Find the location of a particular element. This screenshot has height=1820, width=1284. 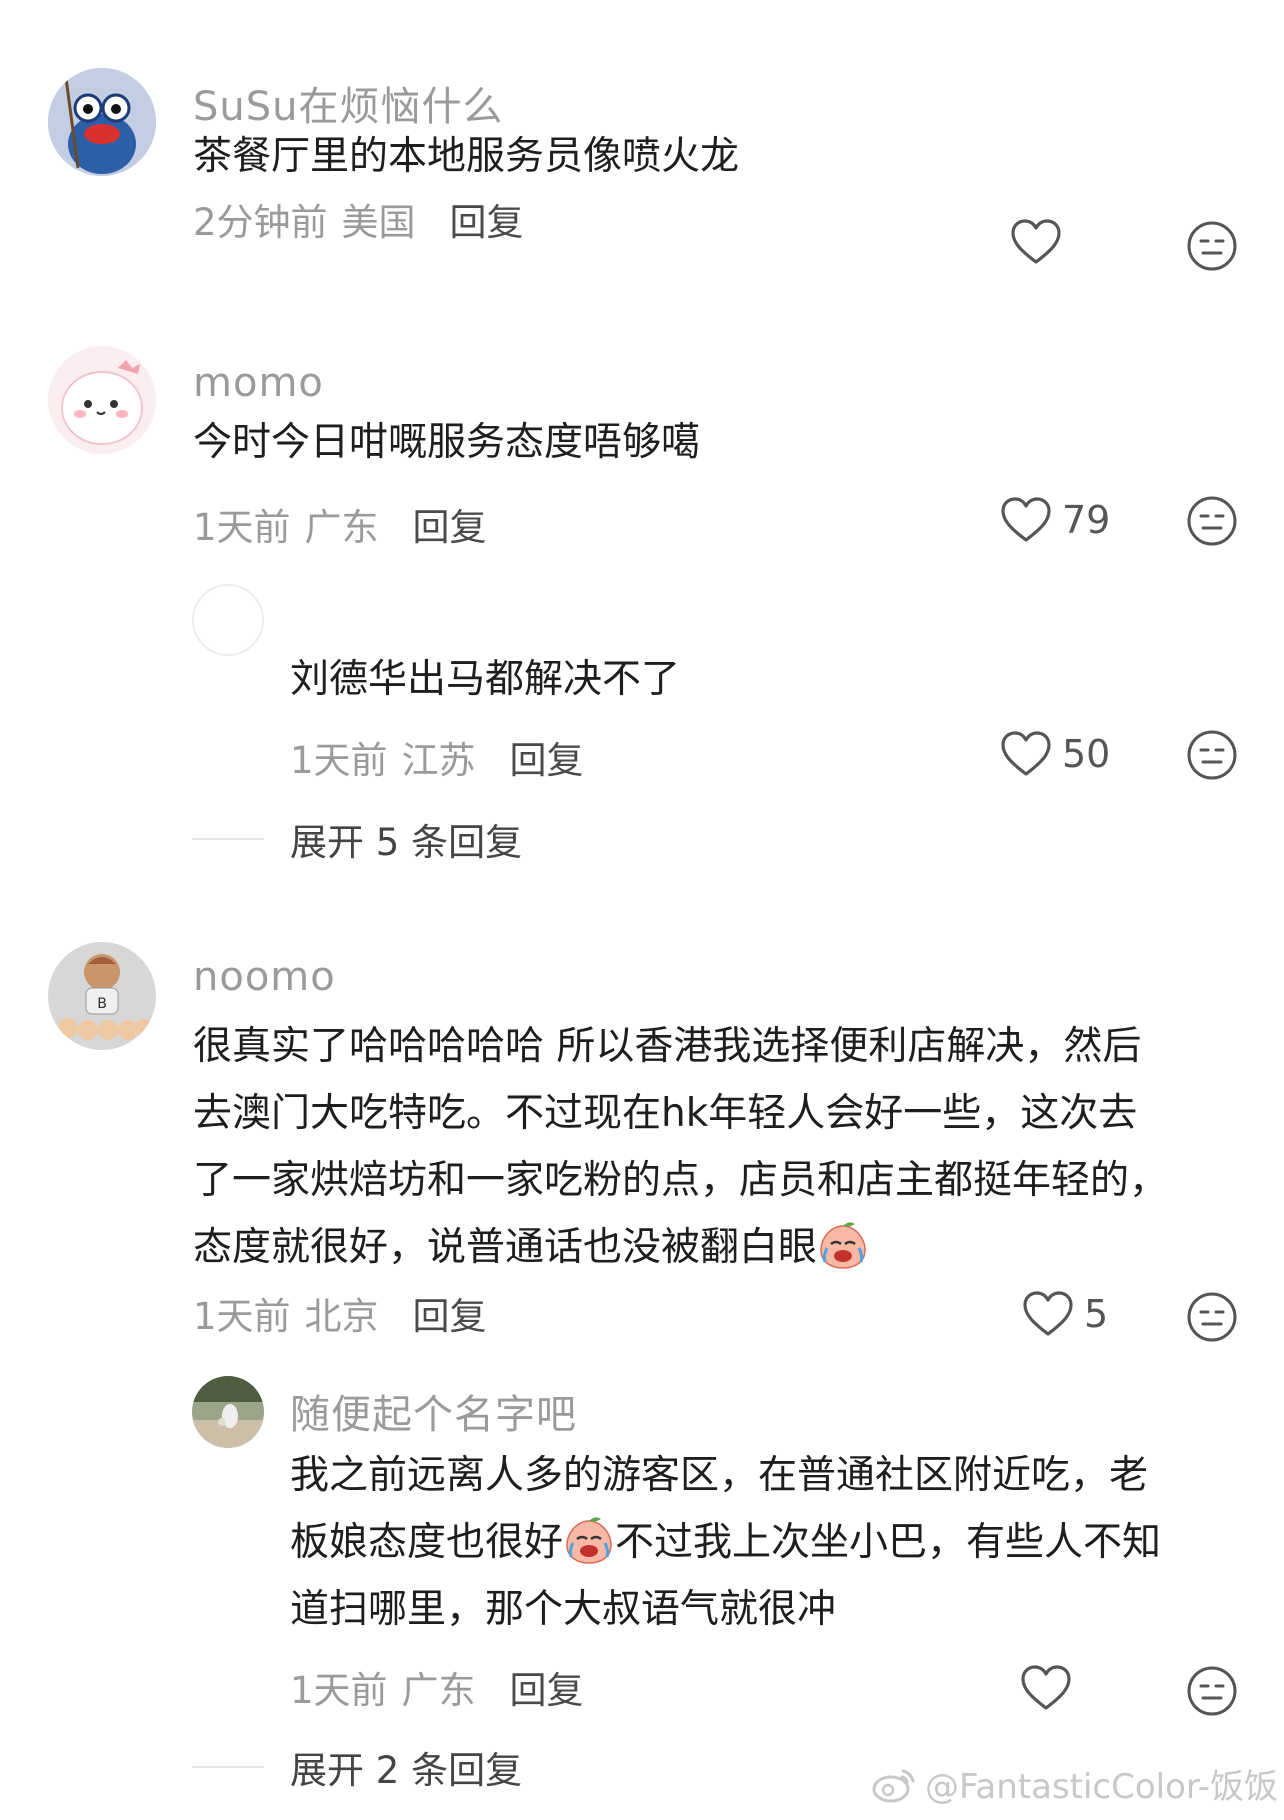

watermark: @FantasticColor-饭饭 is located at coordinates (1074, 1783).